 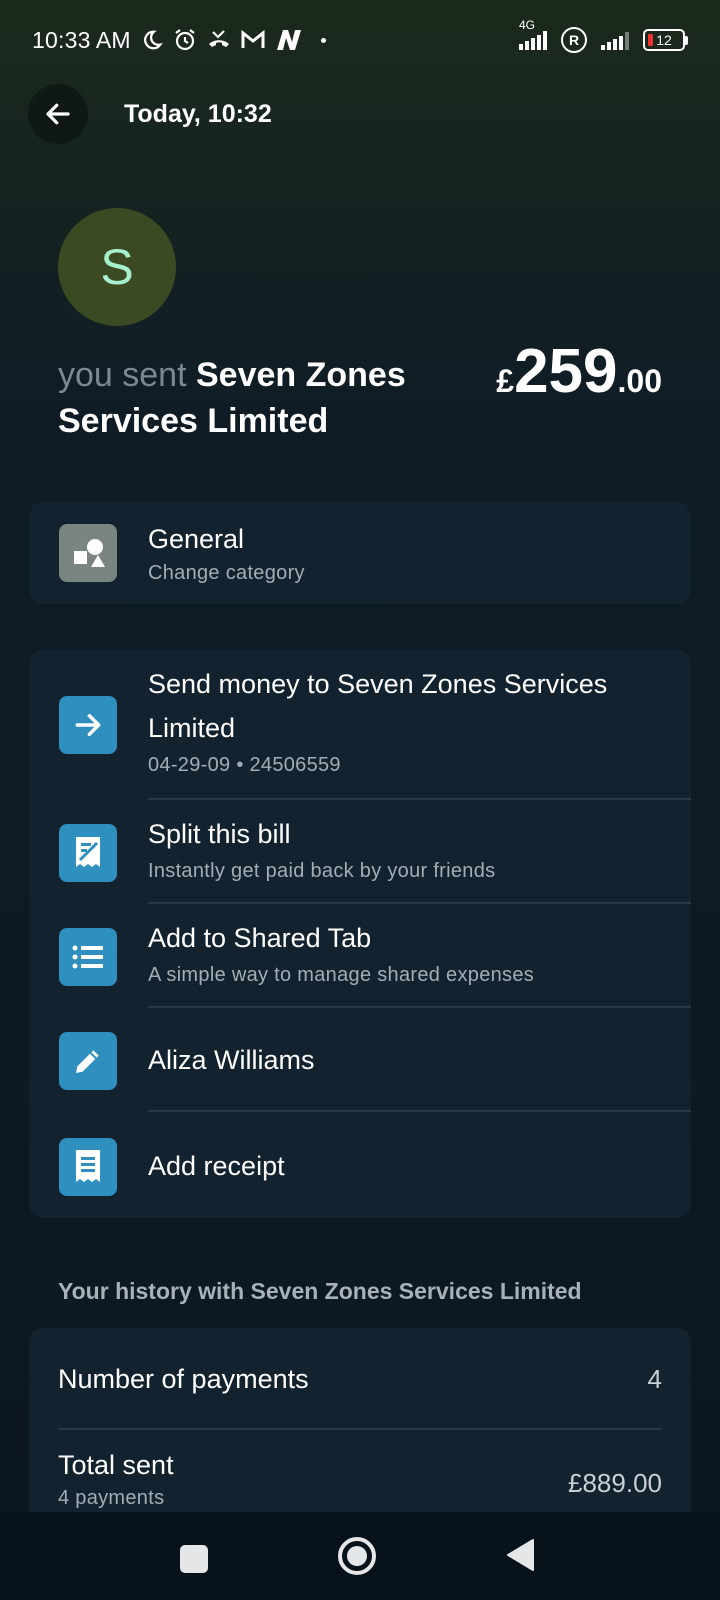 What do you see at coordinates (111, 1498) in the screenshot?
I see `total-sent-subtitle: 4 payments` at bounding box center [111, 1498].